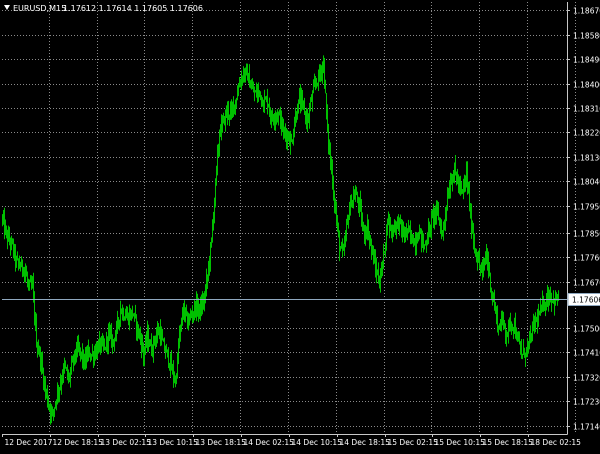 Image resolution: width=600 pixels, height=454 pixels. I want to click on y-tick-label: 1.18670, so click(586, 11).